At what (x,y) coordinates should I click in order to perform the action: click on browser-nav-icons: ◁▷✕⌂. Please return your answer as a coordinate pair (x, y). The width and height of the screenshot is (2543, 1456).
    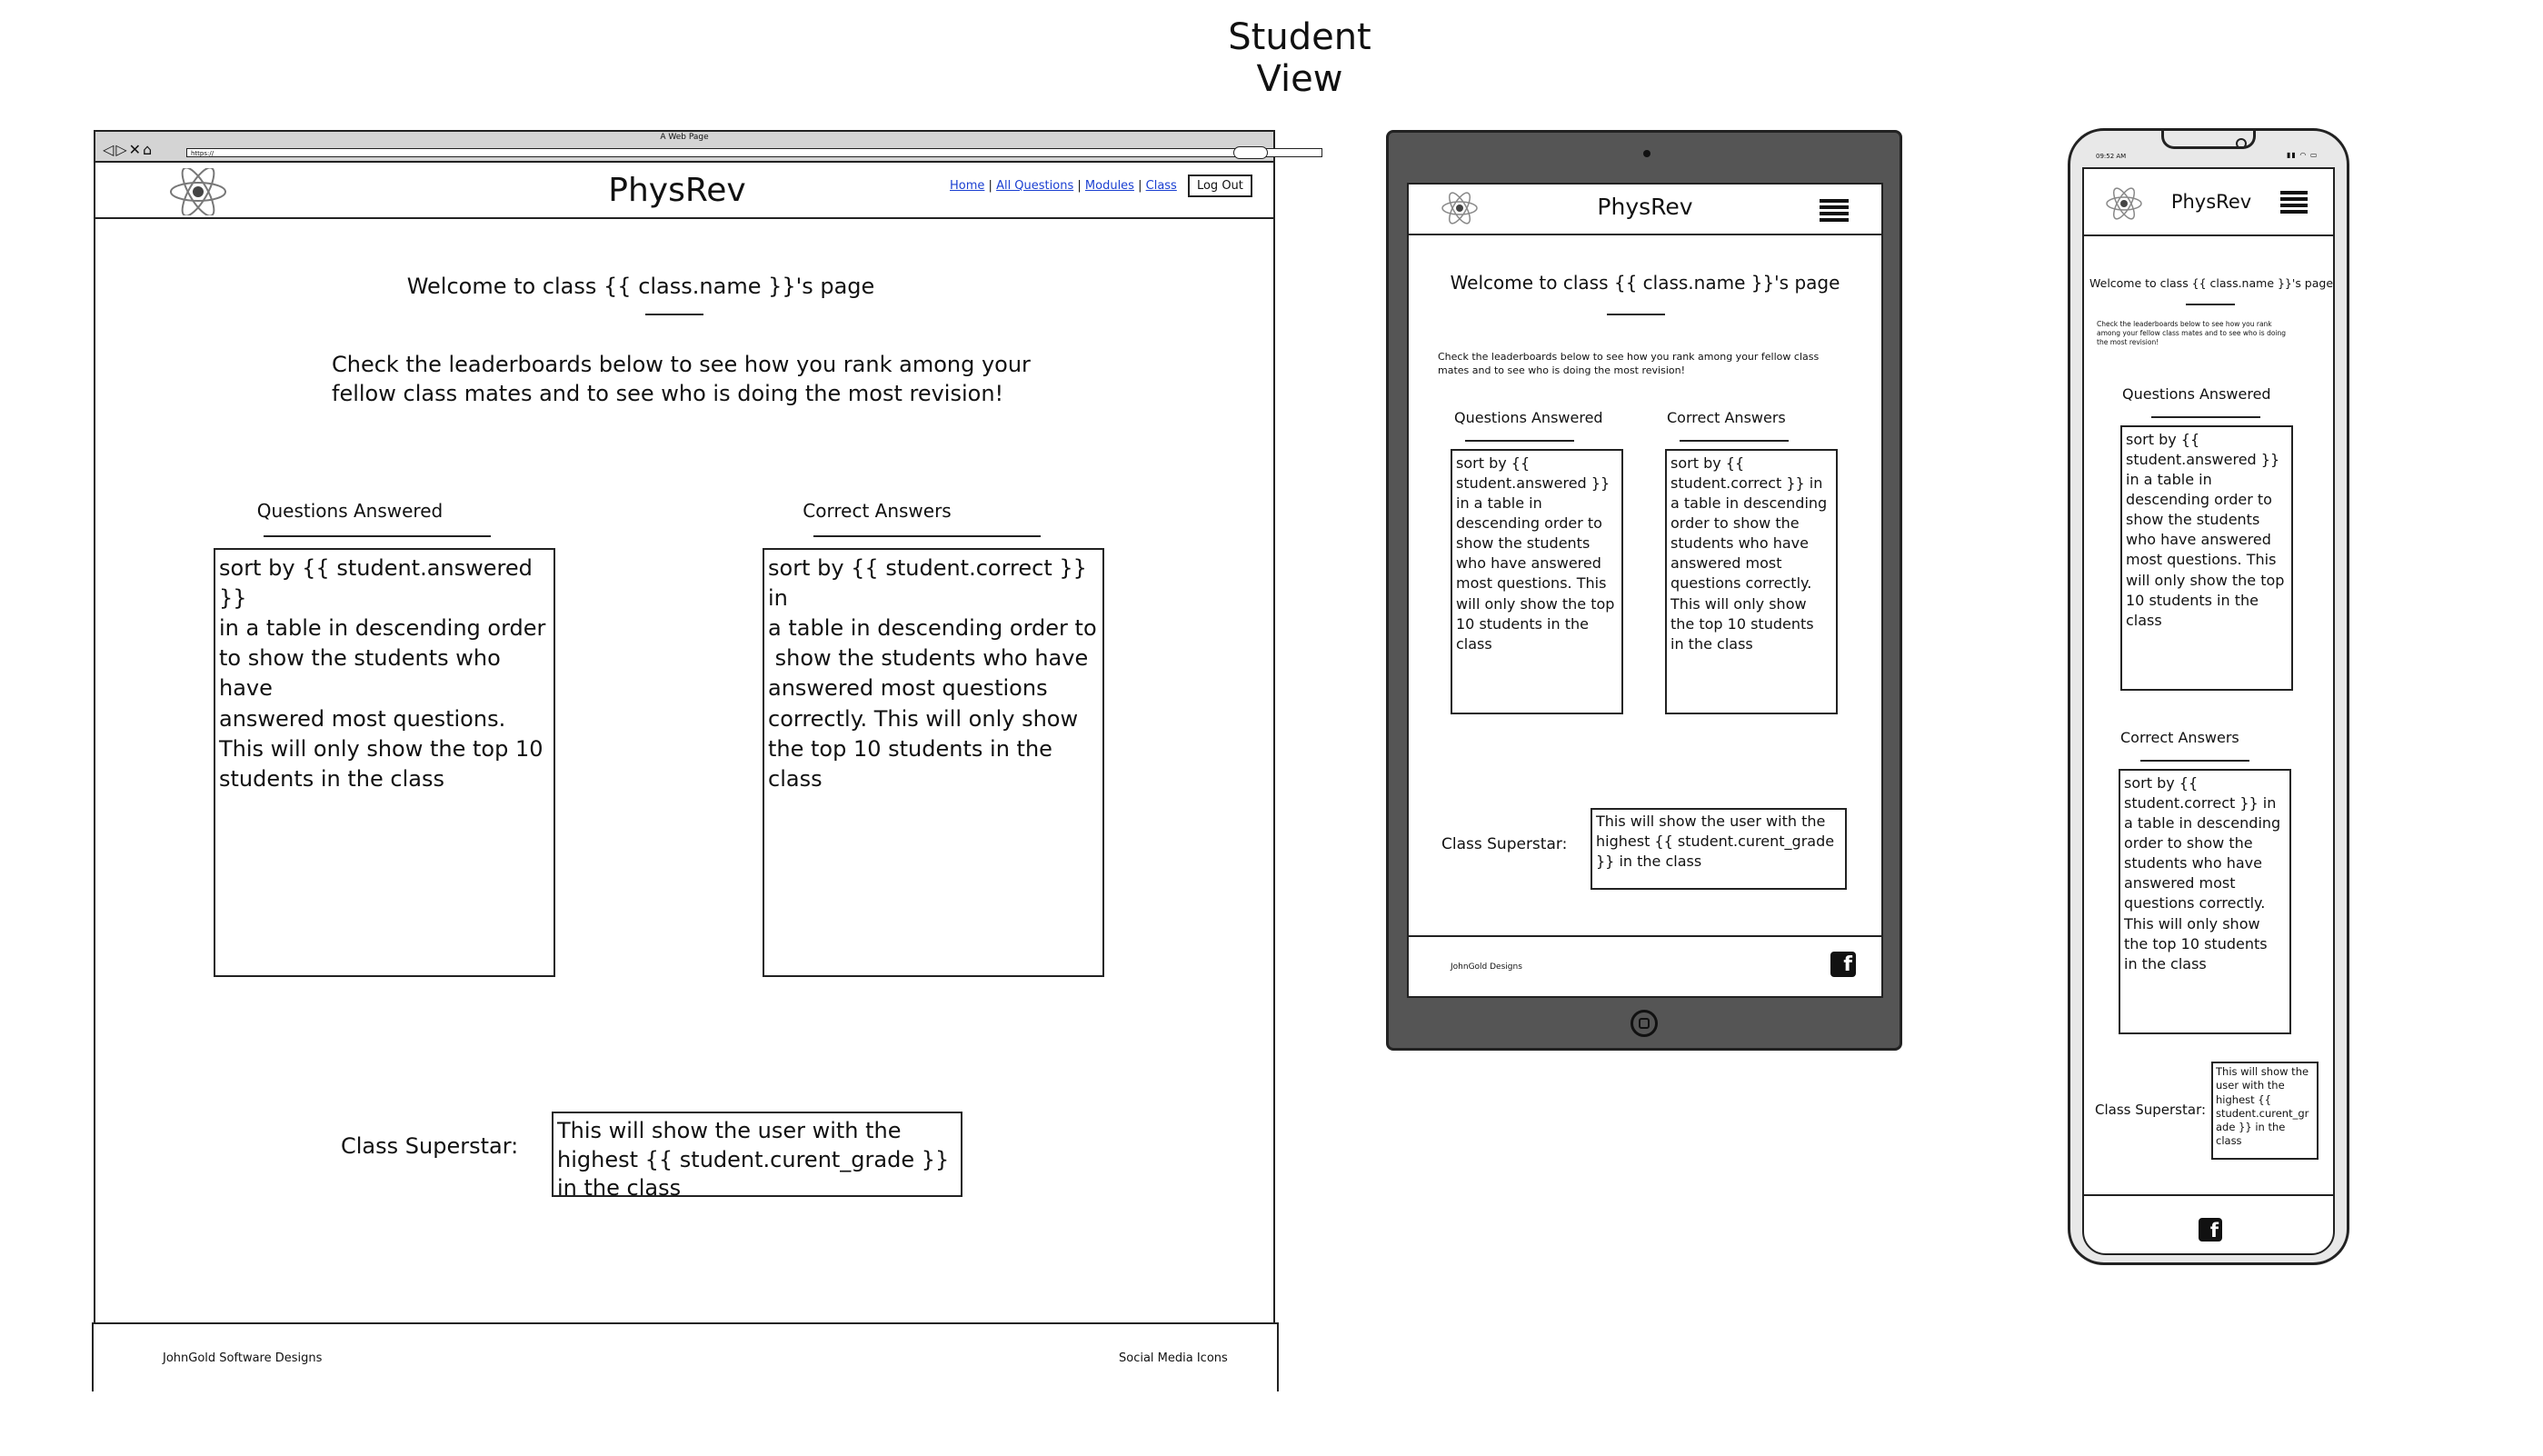
    Looking at the image, I should click on (128, 150).